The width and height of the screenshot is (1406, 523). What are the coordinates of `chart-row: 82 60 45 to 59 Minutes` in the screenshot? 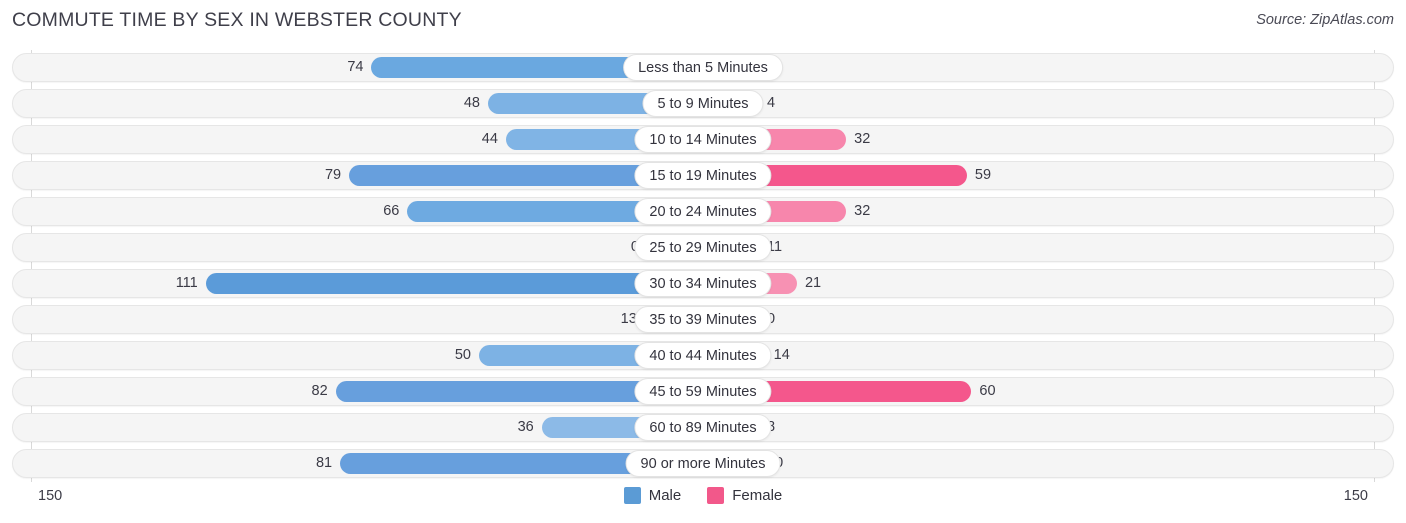 It's located at (703, 392).